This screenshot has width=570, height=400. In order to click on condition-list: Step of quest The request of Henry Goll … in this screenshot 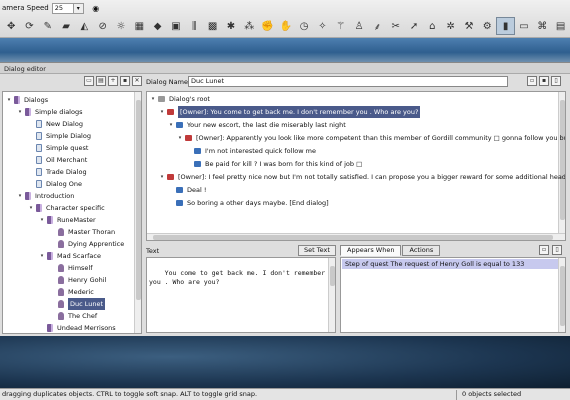, I will do `click(453, 295)`.